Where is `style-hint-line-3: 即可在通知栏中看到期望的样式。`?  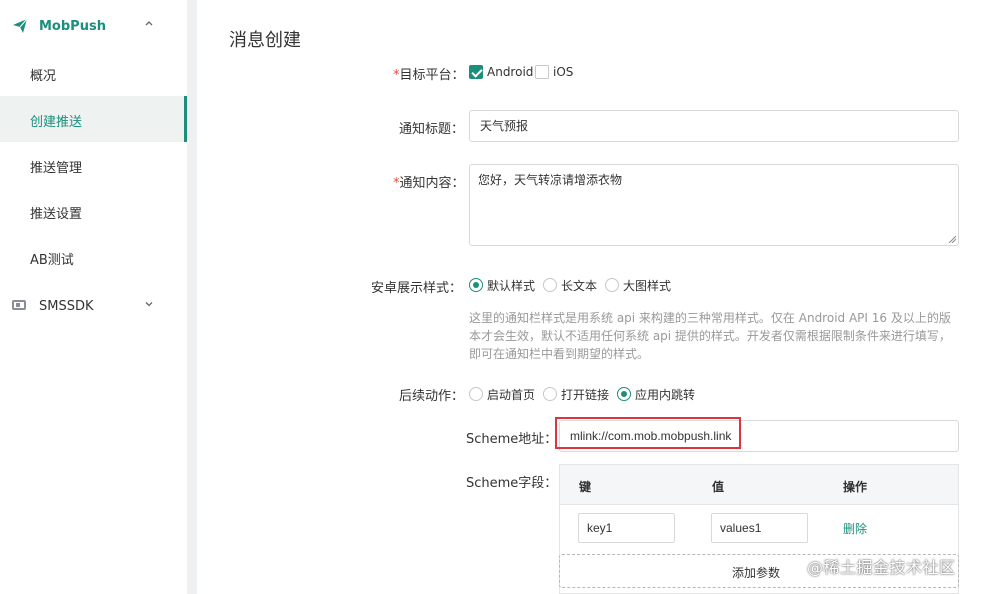 style-hint-line-3: 即可在通知栏中看到期望的样式。 is located at coordinates (559, 354).